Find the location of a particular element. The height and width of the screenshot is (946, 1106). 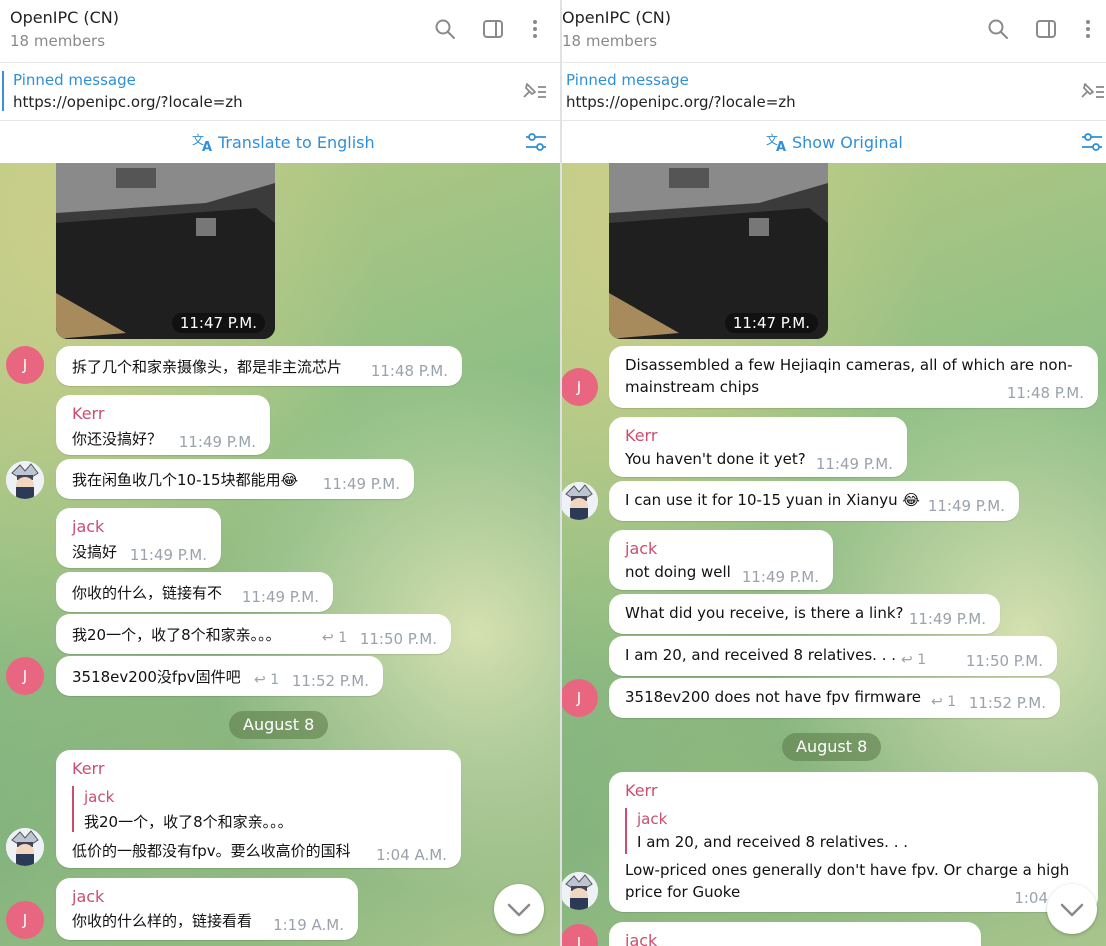

message-time: 1:19 A.M. is located at coordinates (308, 925).